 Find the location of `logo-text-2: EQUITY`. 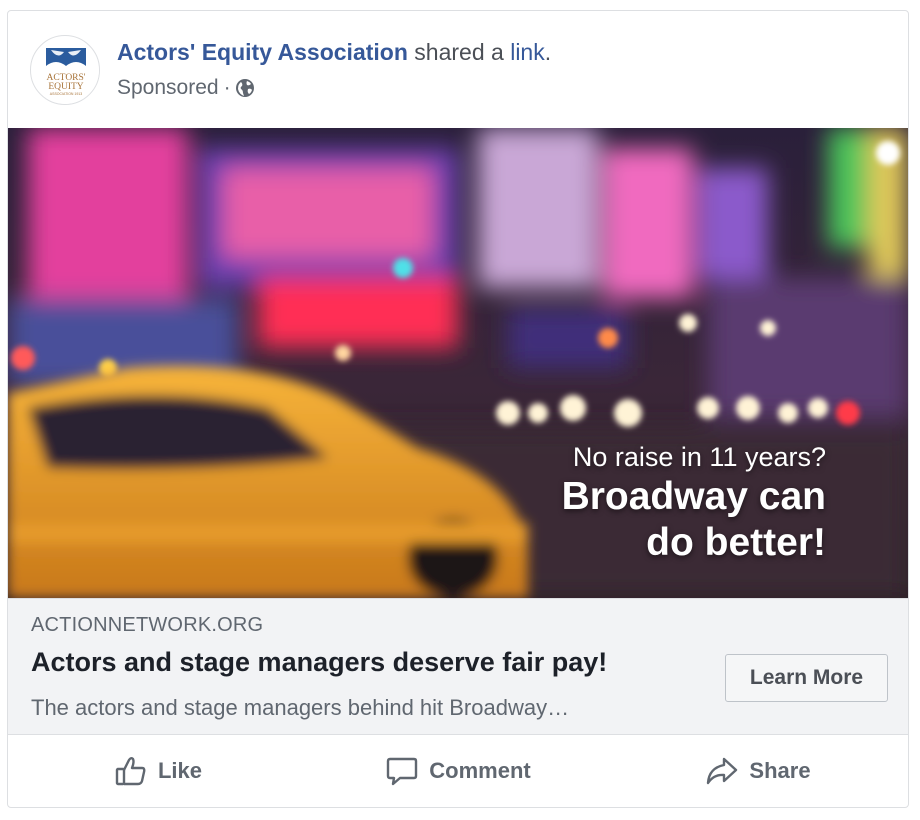

logo-text-2: EQUITY is located at coordinates (65, 87).